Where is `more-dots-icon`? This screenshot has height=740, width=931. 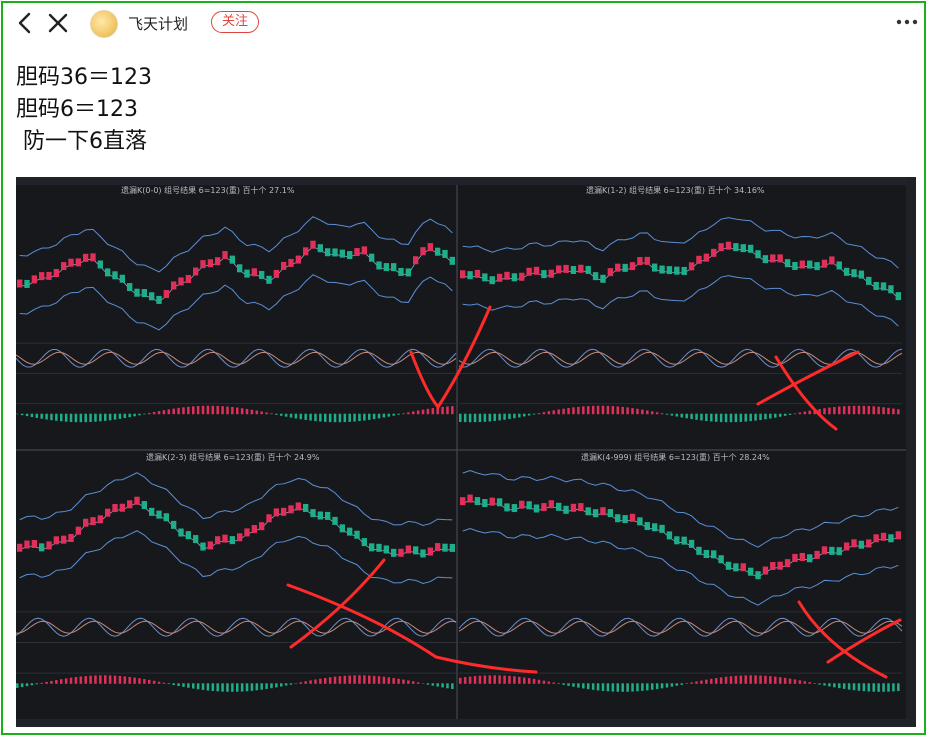
more-dots-icon is located at coordinates (907, 22).